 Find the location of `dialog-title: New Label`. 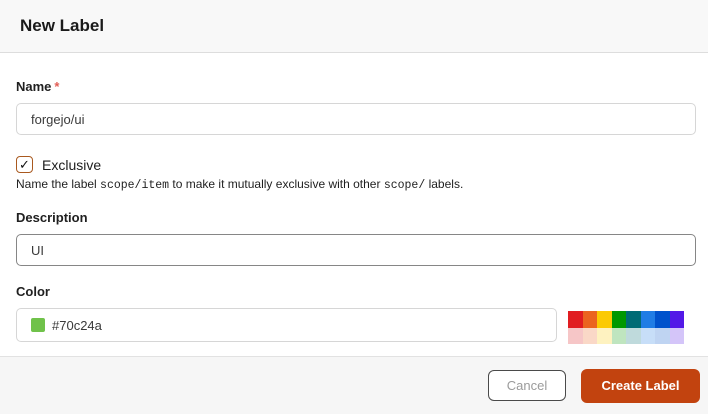

dialog-title: New Label is located at coordinates (62, 25).